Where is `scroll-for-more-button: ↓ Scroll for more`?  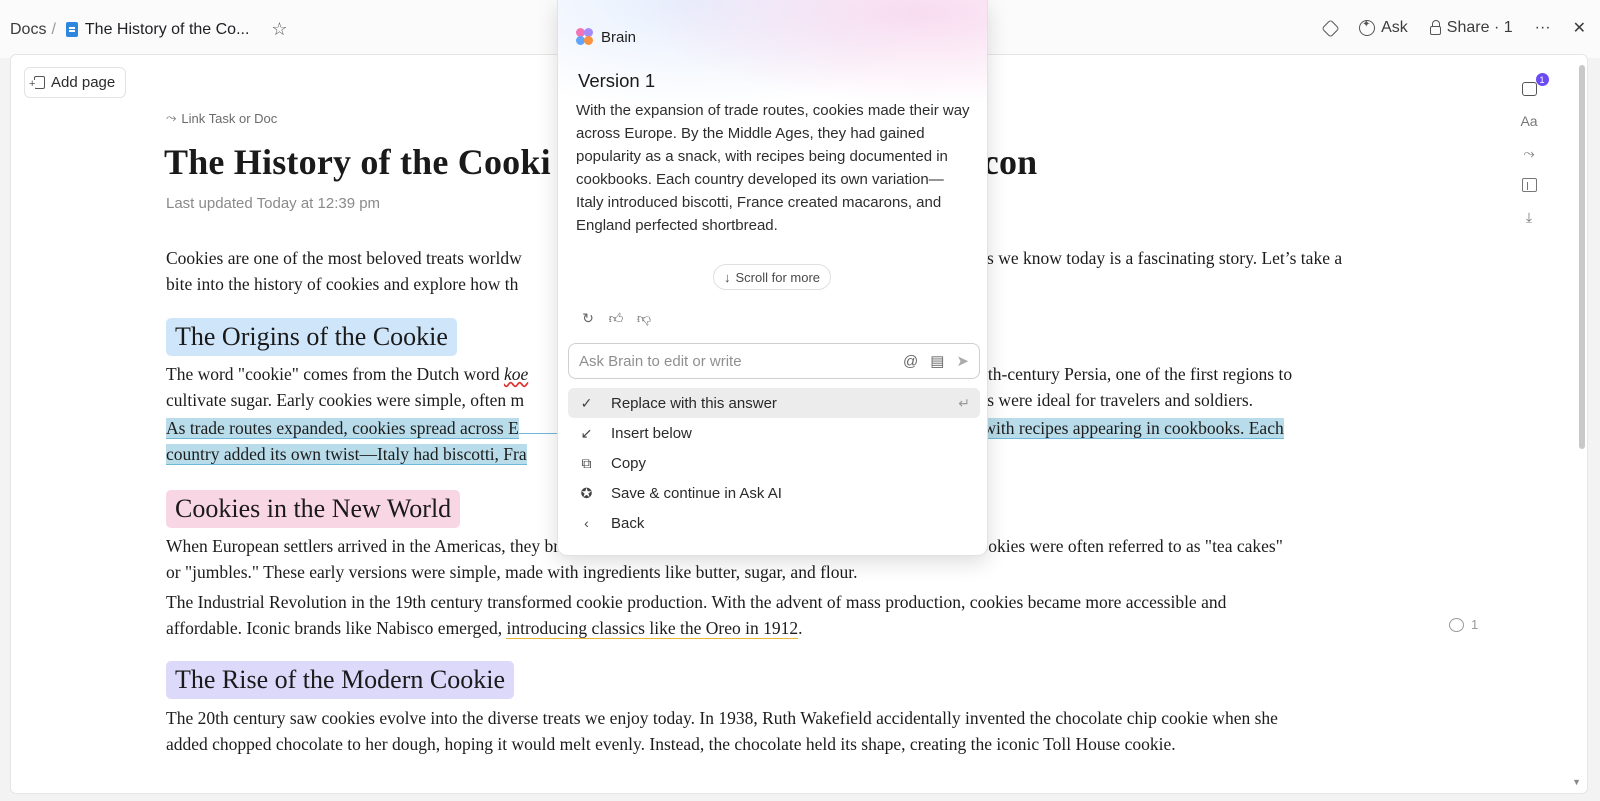 scroll-for-more-button: ↓ Scroll for more is located at coordinates (772, 277).